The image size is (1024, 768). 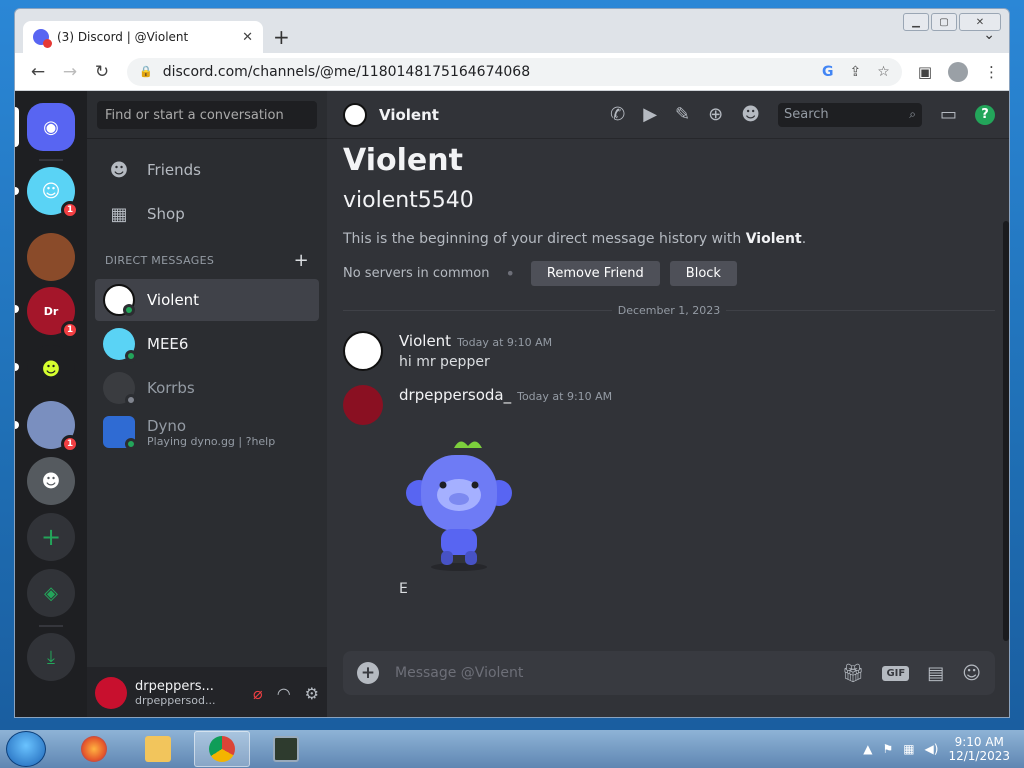 I want to click on intro-title: Violent, so click(x=403, y=160).